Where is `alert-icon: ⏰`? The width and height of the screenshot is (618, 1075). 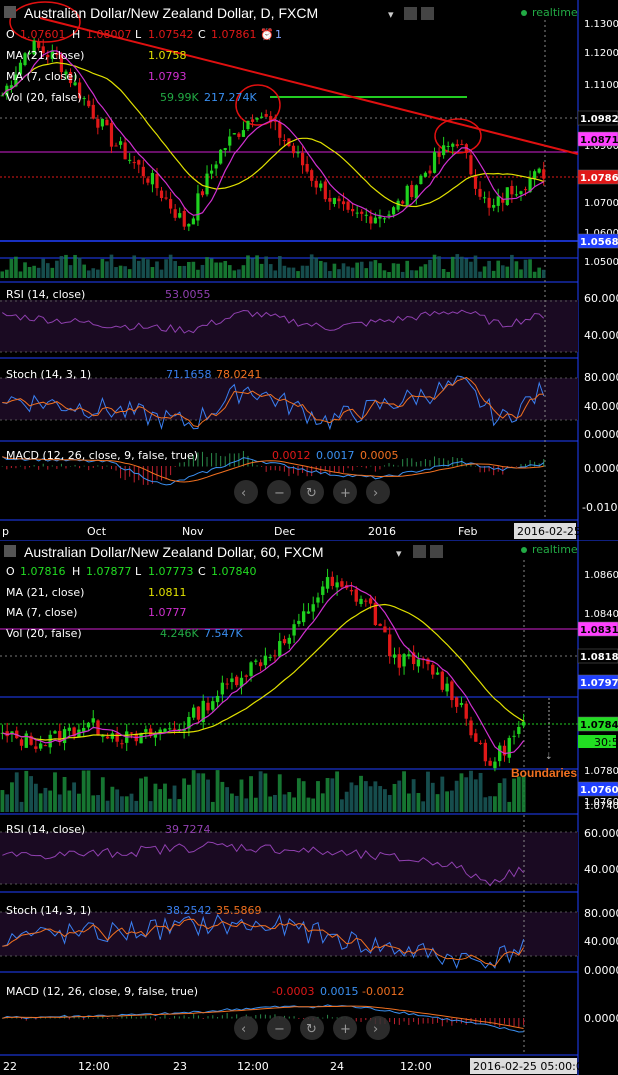
alert-icon: ⏰ is located at coordinates (267, 34).